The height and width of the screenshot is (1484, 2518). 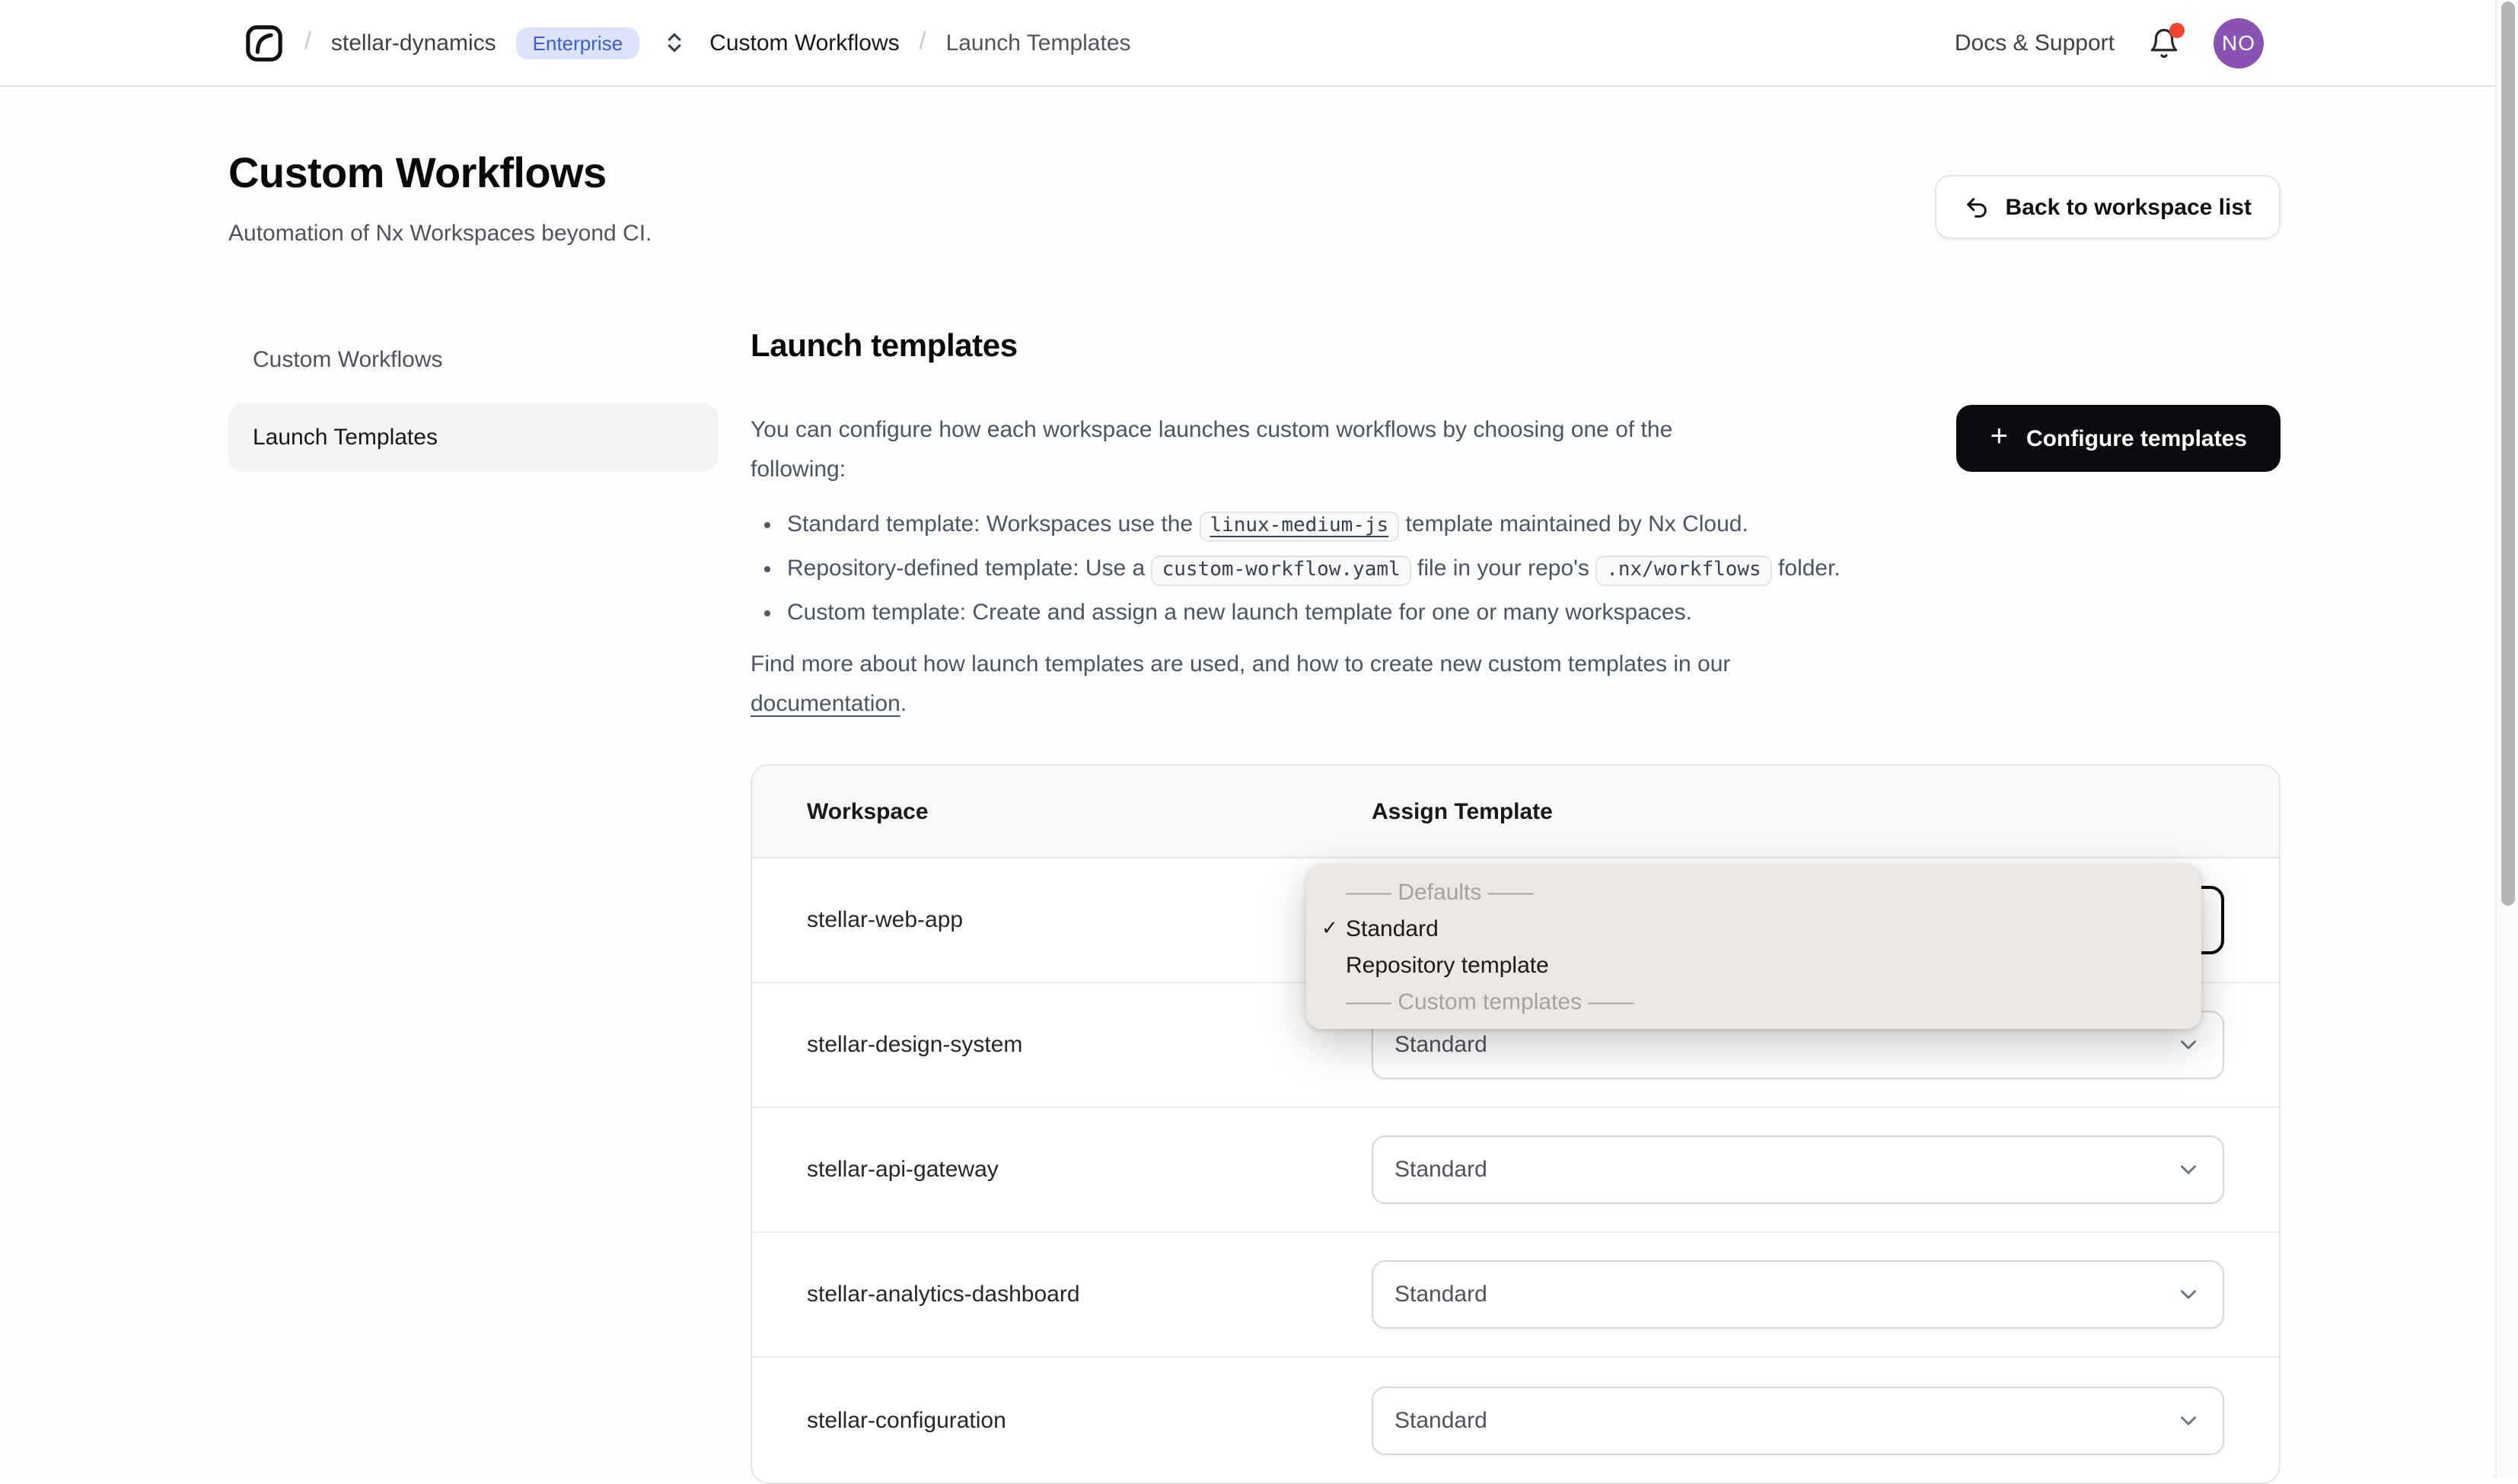 I want to click on template-select-stellar-analytics-dashboard: Standard, so click(x=1798, y=1294).